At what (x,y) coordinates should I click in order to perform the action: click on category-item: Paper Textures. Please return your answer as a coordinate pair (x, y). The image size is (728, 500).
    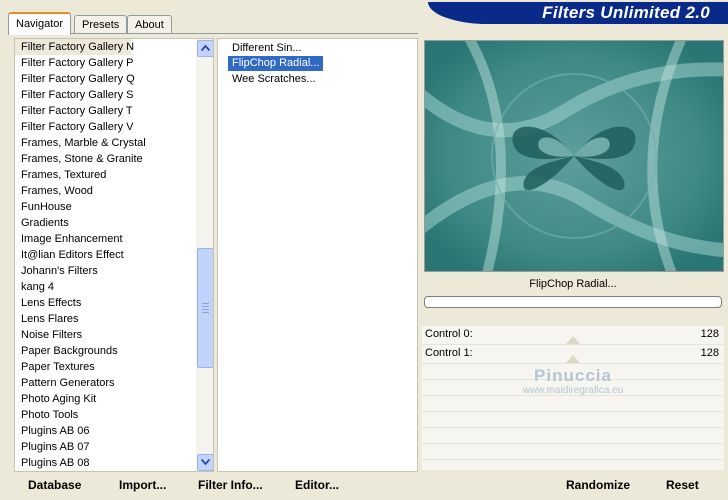
    Looking at the image, I should click on (105, 367).